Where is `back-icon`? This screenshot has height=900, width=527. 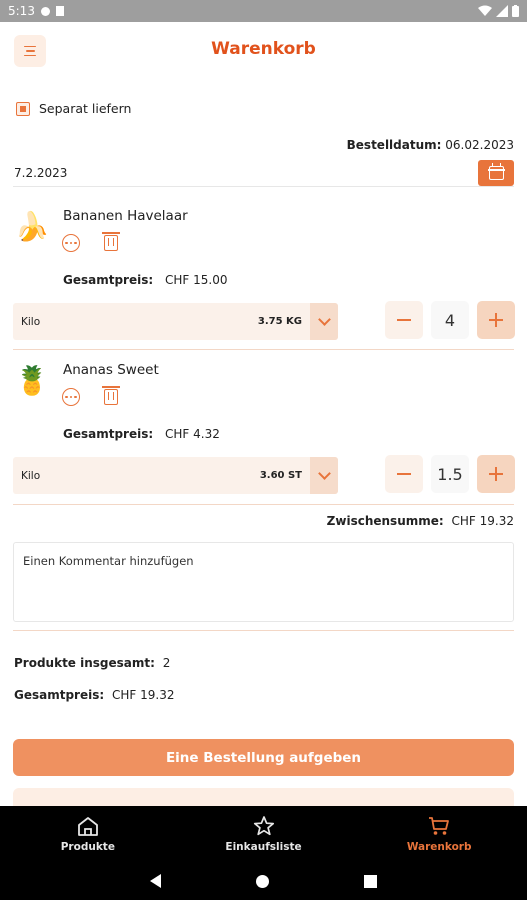 back-icon is located at coordinates (155, 881).